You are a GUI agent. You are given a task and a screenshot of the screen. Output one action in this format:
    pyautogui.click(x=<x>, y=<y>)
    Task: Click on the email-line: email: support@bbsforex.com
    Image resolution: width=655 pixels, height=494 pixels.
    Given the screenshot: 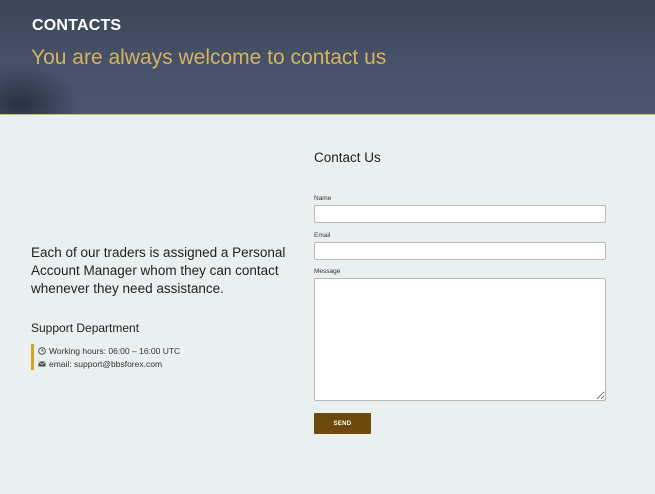 What is the action you would take?
    pyautogui.click(x=109, y=364)
    